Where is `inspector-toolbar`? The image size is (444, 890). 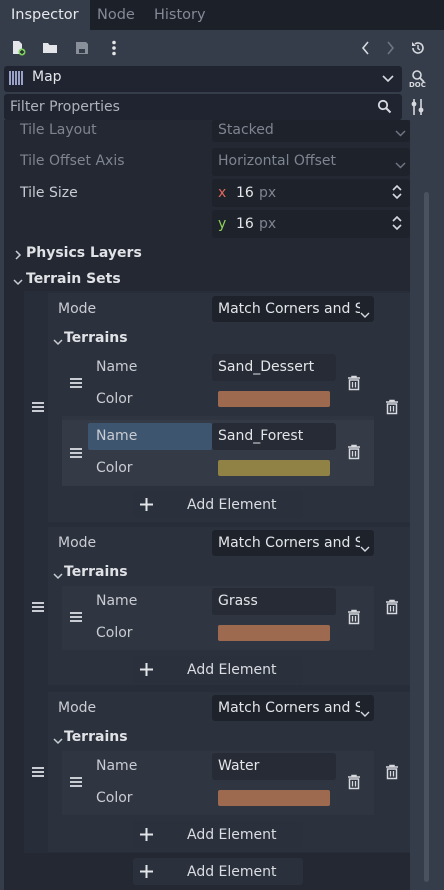
inspector-toolbar is located at coordinates (222, 47).